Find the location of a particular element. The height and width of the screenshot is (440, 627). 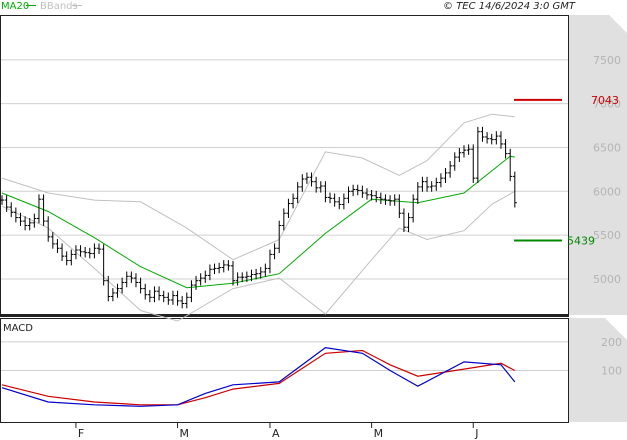

x-tick-j-4: J is located at coordinates (476, 433).